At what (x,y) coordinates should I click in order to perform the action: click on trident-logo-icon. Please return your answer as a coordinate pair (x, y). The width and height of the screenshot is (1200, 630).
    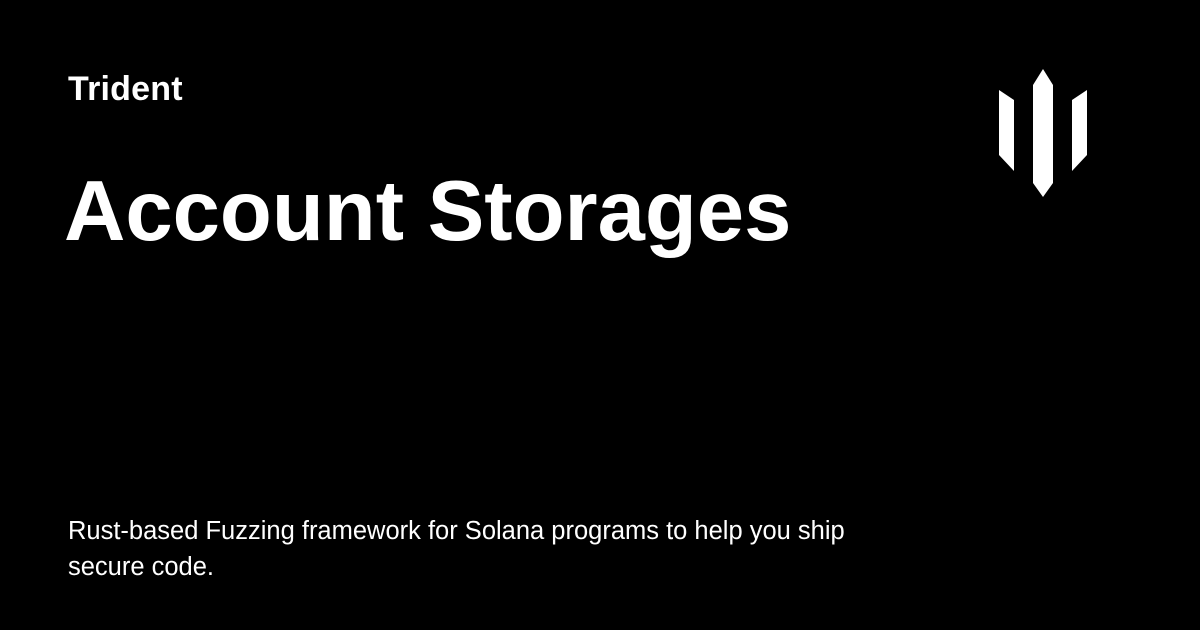
    Looking at the image, I should click on (1043, 133).